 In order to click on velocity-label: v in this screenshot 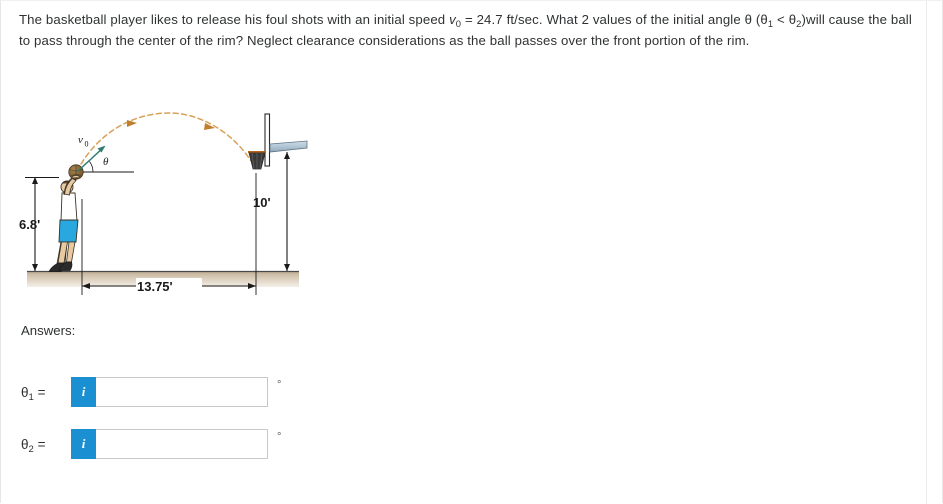, I will do `click(80, 140)`.